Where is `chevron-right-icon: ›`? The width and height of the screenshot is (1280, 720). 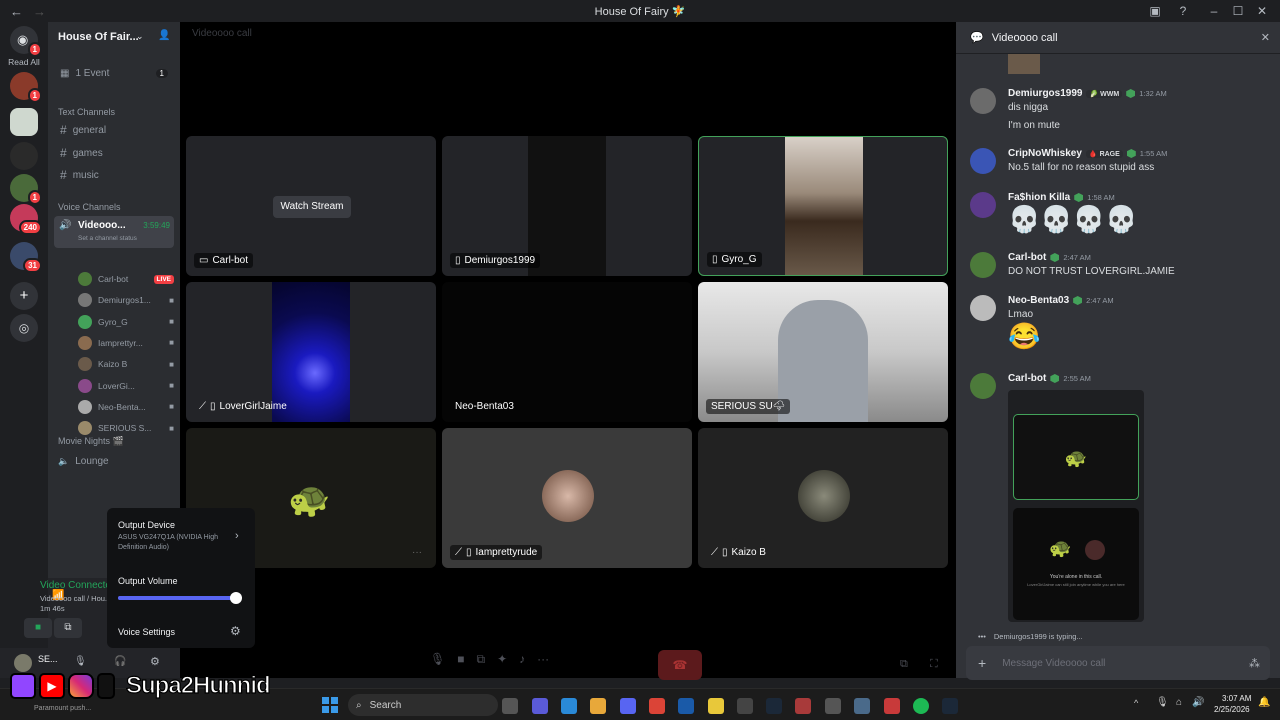
chevron-right-icon: › is located at coordinates (237, 536).